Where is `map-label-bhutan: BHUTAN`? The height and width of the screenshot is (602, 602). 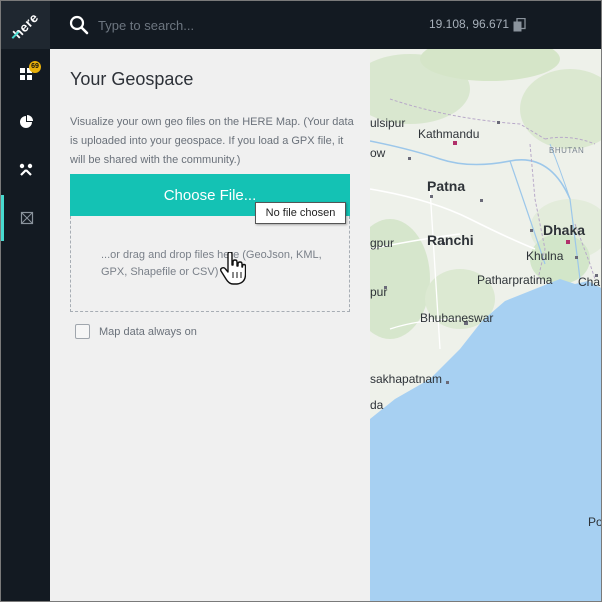 map-label-bhutan: BHUTAN is located at coordinates (567, 150).